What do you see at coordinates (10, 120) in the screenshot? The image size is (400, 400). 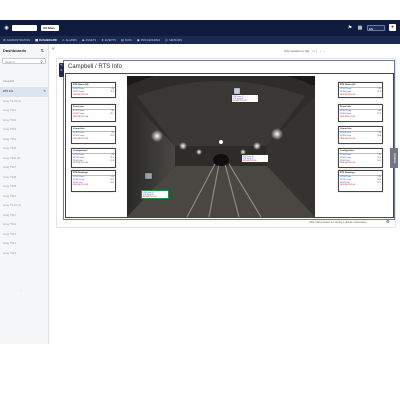 I see `sidebar-item-label: Array TS02` at bounding box center [10, 120].